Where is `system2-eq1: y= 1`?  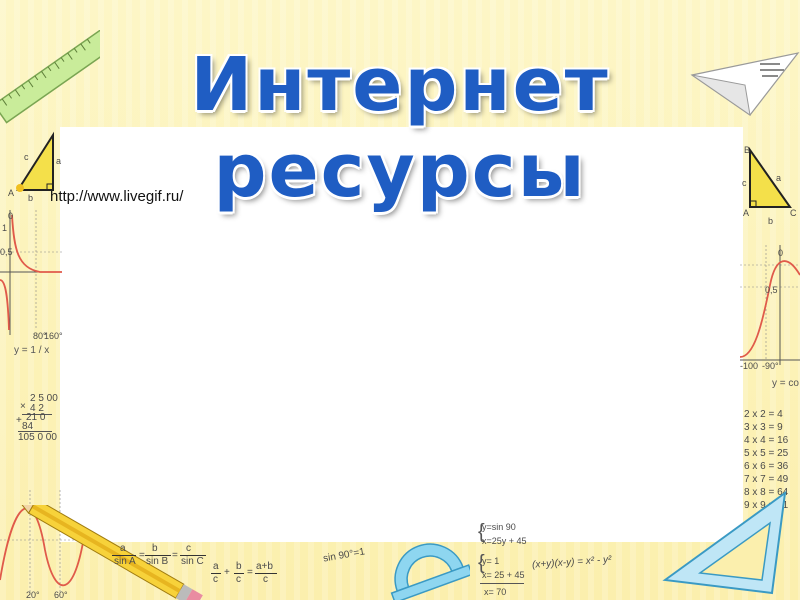 system2-eq1: y= 1 is located at coordinates (491, 561).